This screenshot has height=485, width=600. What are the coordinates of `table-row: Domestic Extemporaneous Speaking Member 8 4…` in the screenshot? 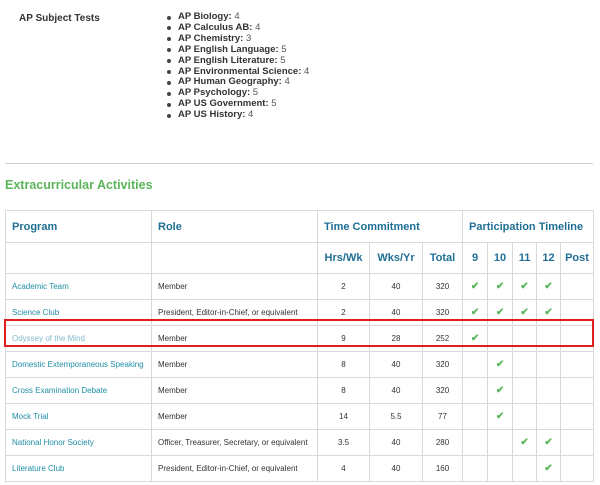 It's located at (300, 364).